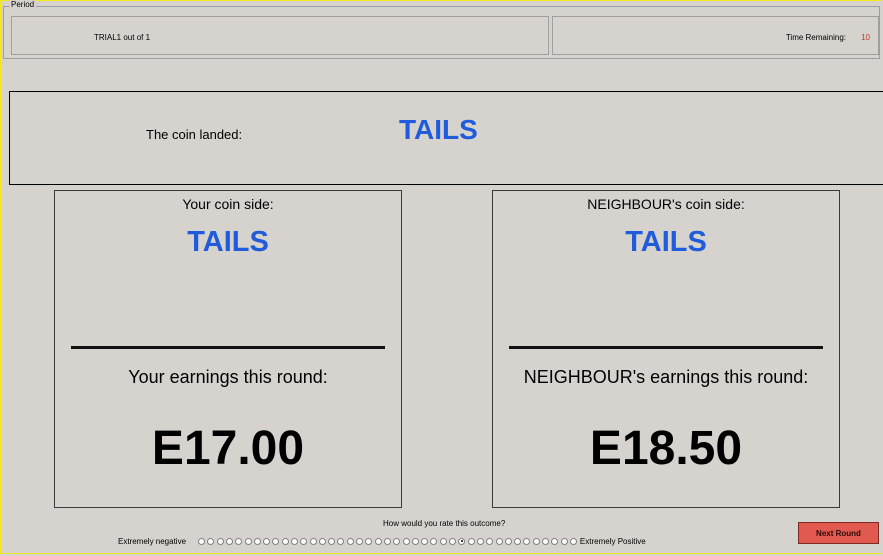 The height and width of the screenshot is (556, 883). What do you see at coordinates (865, 37) in the screenshot?
I see `time-remaining-value: 10` at bounding box center [865, 37].